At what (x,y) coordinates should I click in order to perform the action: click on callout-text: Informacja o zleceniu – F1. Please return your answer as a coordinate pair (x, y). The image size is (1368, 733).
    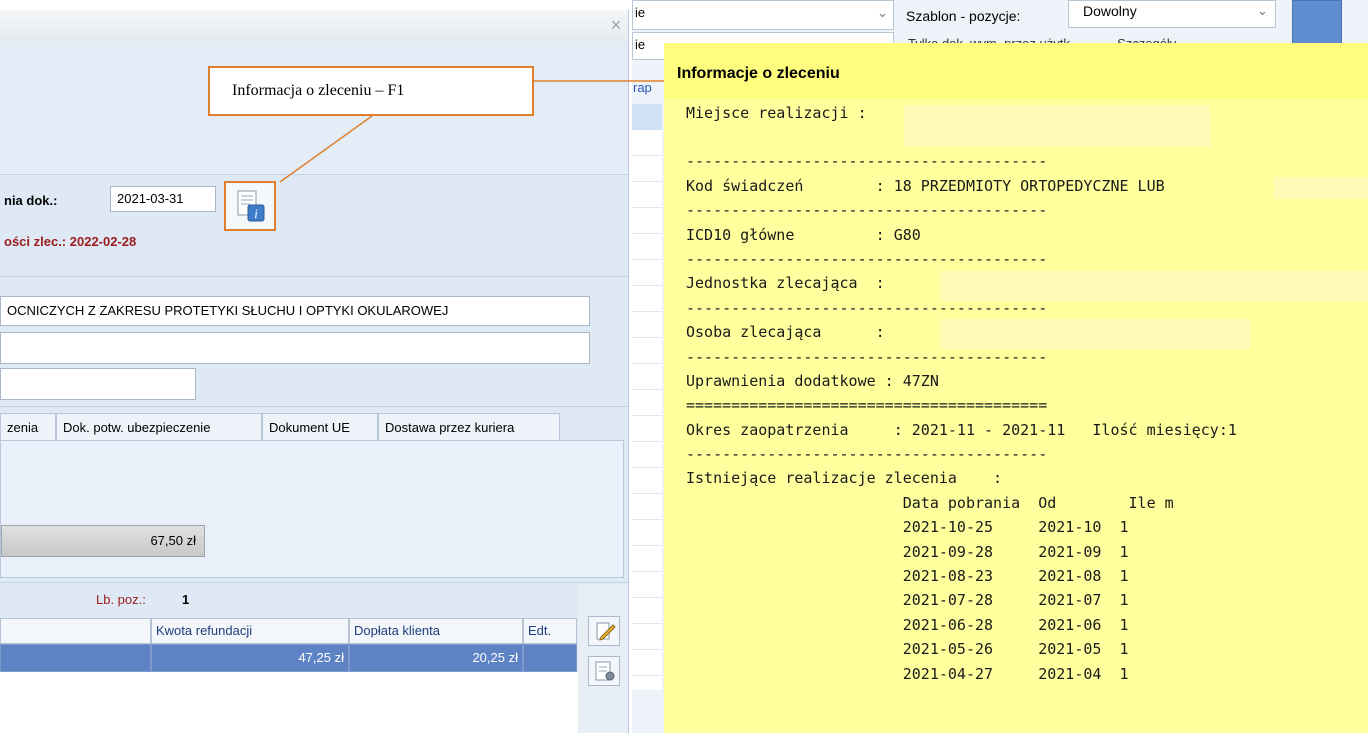
    Looking at the image, I should click on (318, 90).